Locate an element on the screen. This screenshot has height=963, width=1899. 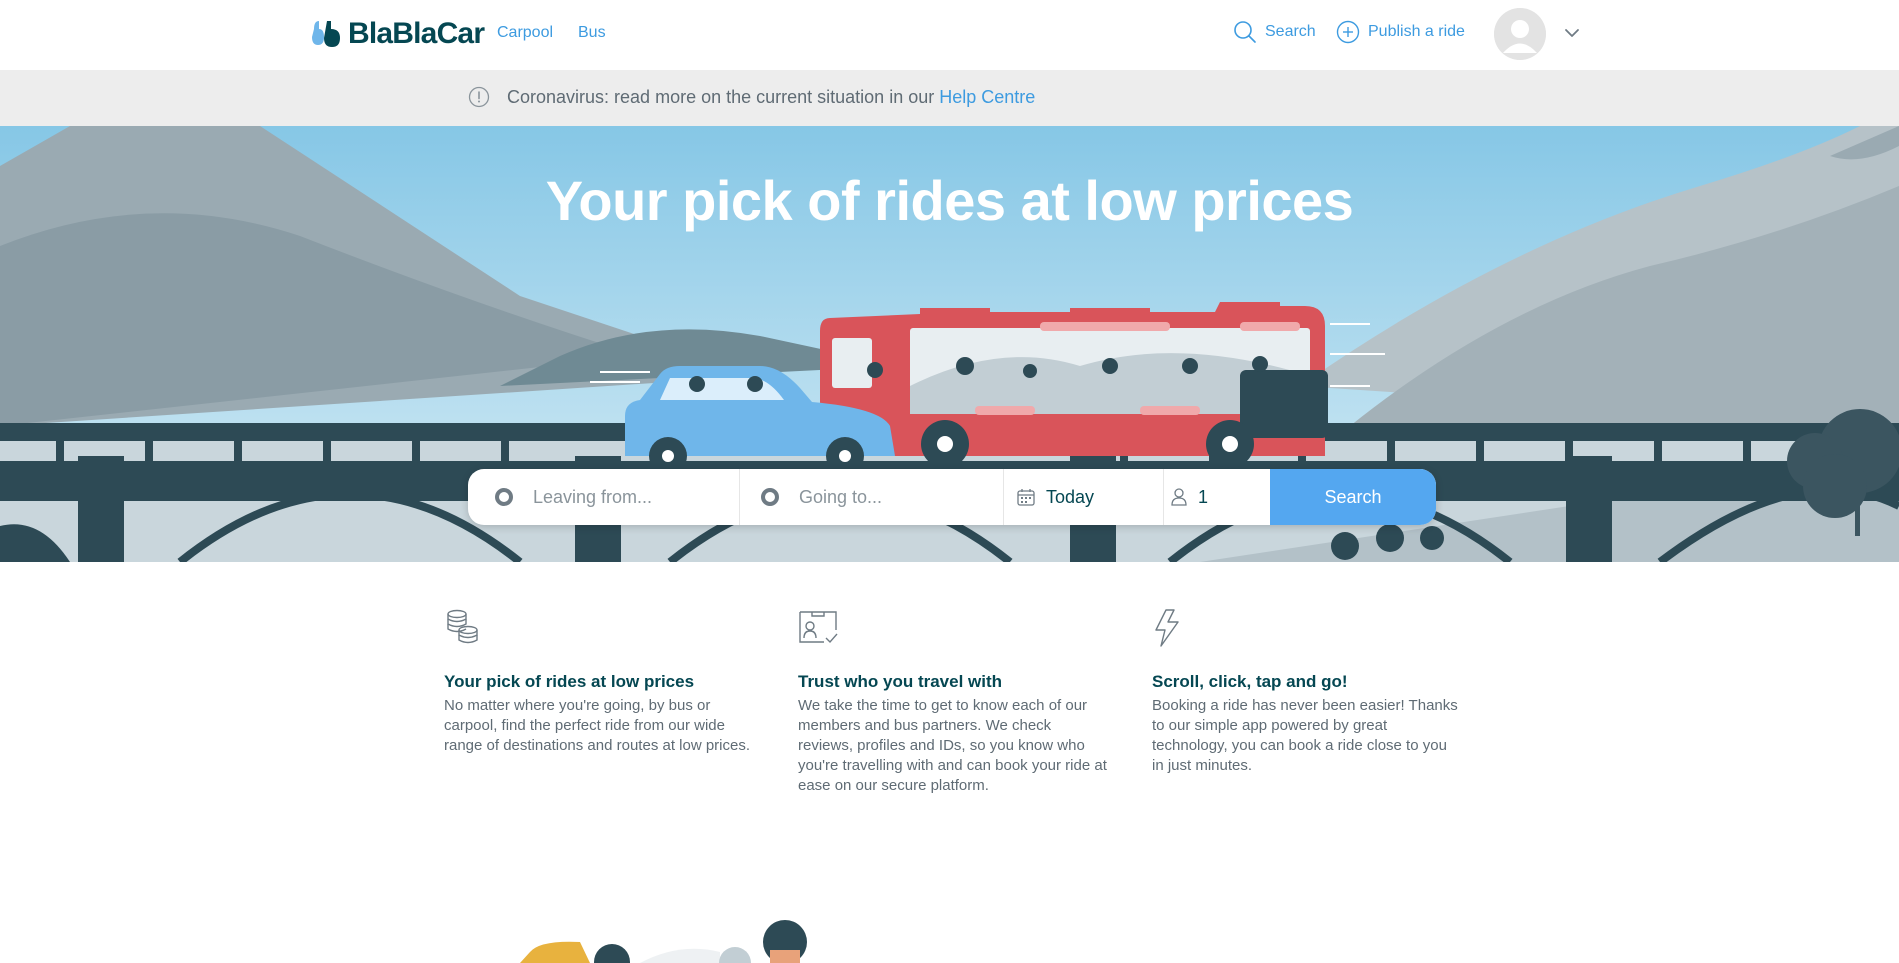
search-submit-button: Search is located at coordinates (1353, 497).